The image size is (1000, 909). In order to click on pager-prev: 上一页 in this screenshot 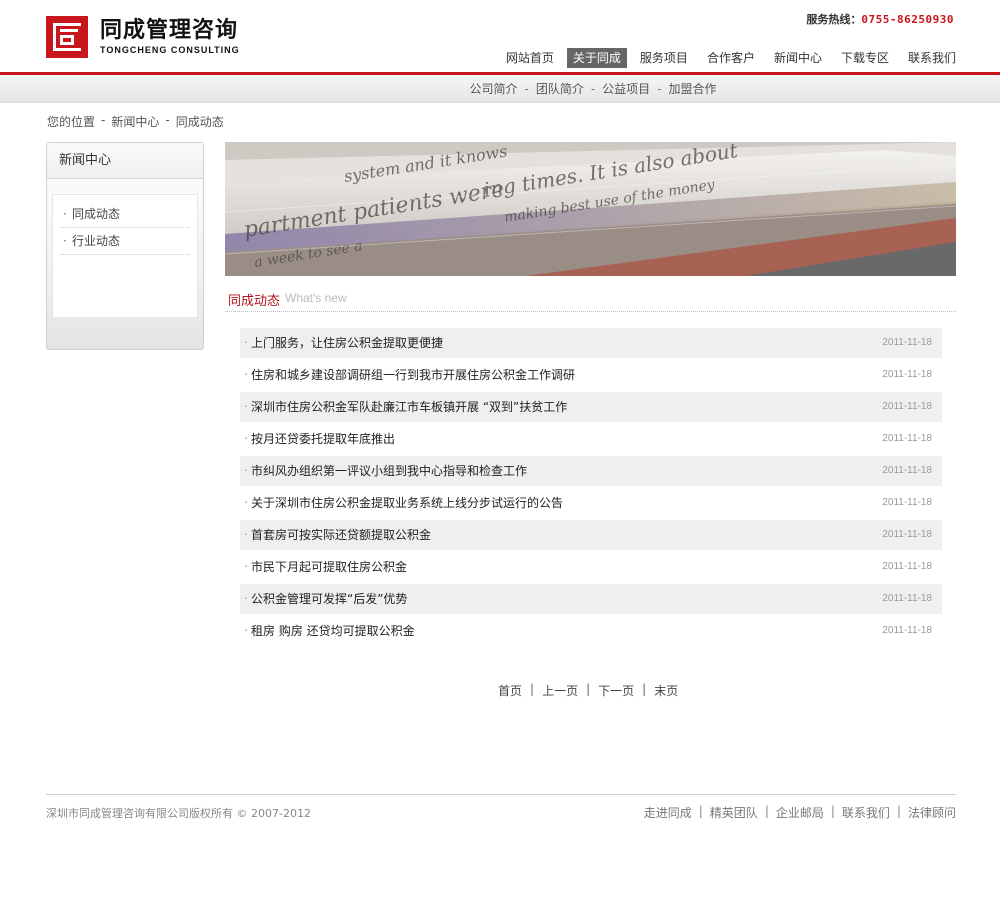, I will do `click(560, 690)`.